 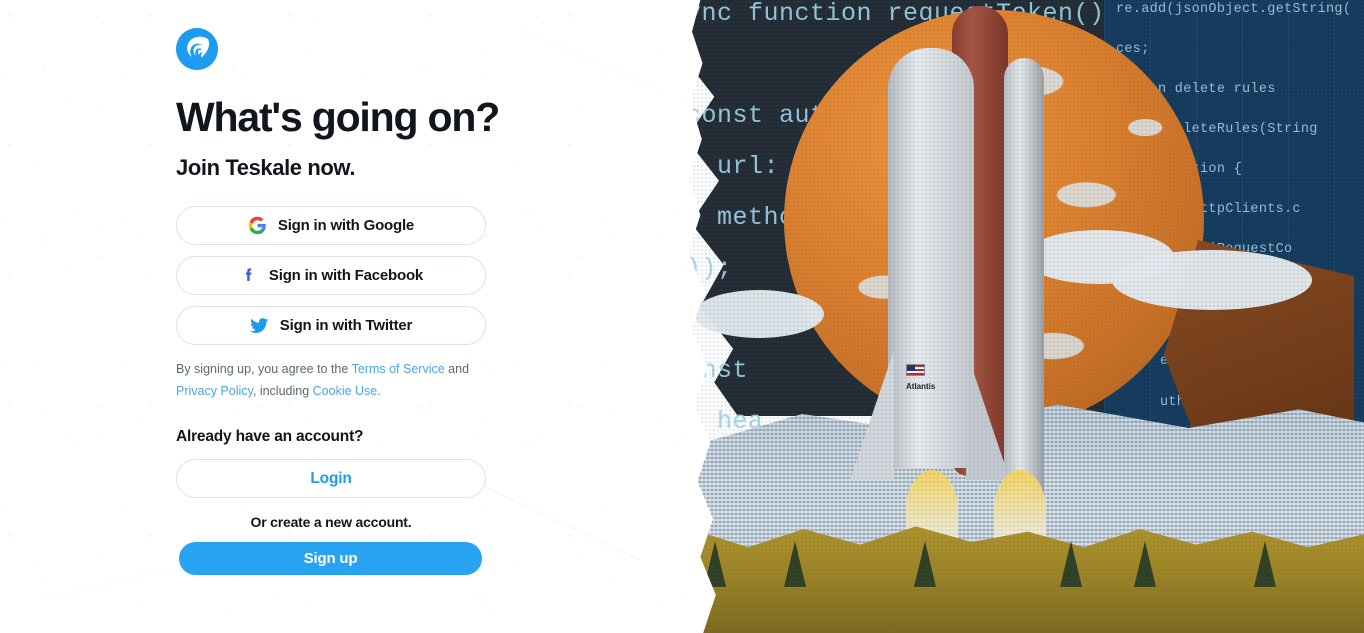 I want to click on oauth-button-label: Sign in with Google, so click(x=346, y=226).